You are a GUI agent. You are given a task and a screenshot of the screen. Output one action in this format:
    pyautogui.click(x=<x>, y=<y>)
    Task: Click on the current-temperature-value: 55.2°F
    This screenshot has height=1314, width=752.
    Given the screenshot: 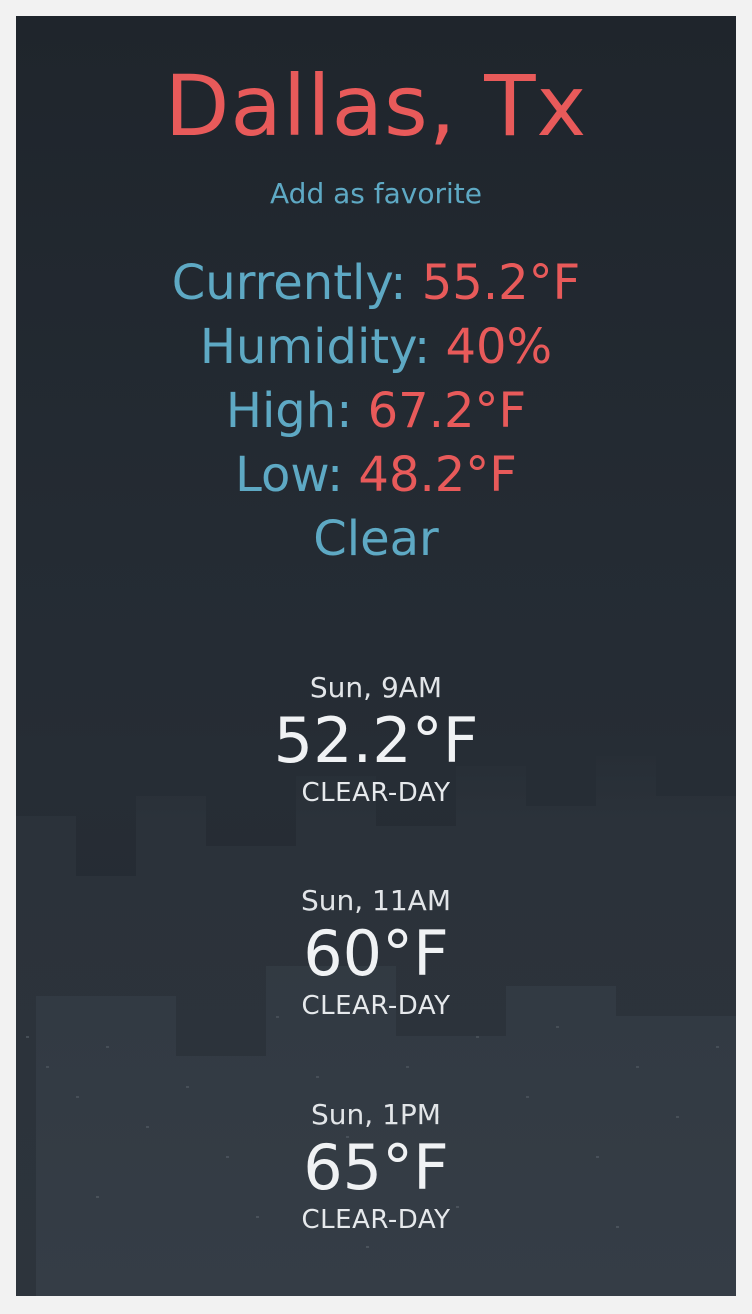 What is the action you would take?
    pyautogui.click(x=501, y=283)
    